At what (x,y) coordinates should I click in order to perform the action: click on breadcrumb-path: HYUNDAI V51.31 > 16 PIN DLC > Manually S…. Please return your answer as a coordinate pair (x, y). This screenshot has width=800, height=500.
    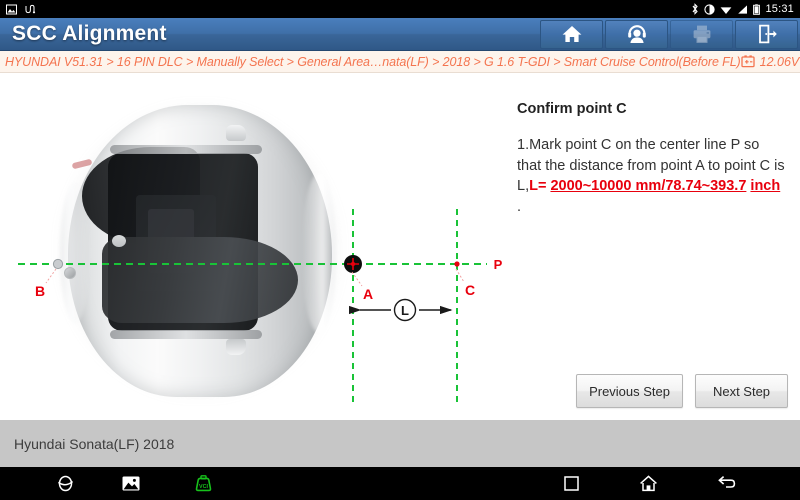
    Looking at the image, I should click on (373, 61).